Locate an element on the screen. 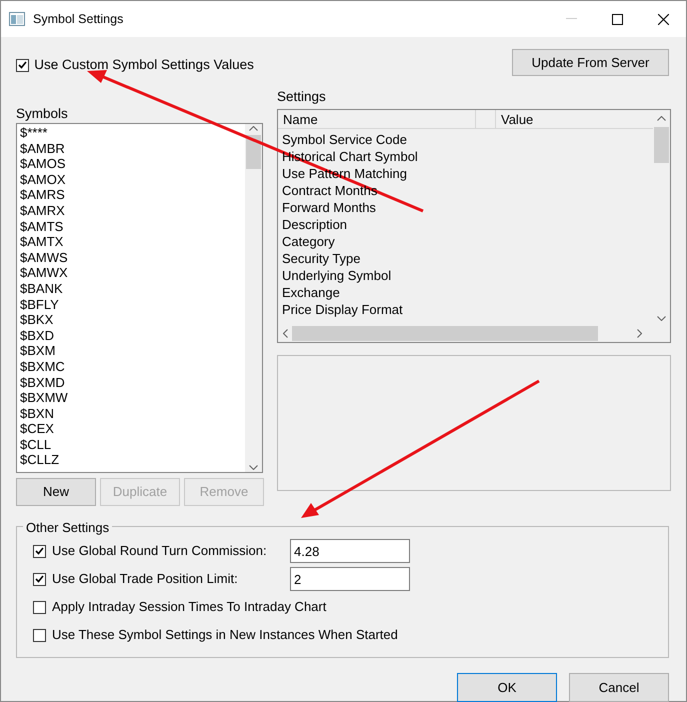 The width and height of the screenshot is (687, 702). scrollbar is located at coordinates (253, 298).